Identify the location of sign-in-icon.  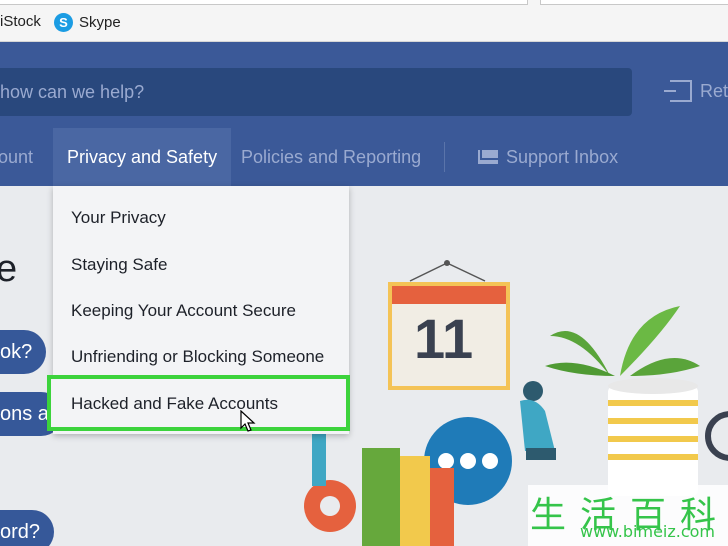
(678, 91).